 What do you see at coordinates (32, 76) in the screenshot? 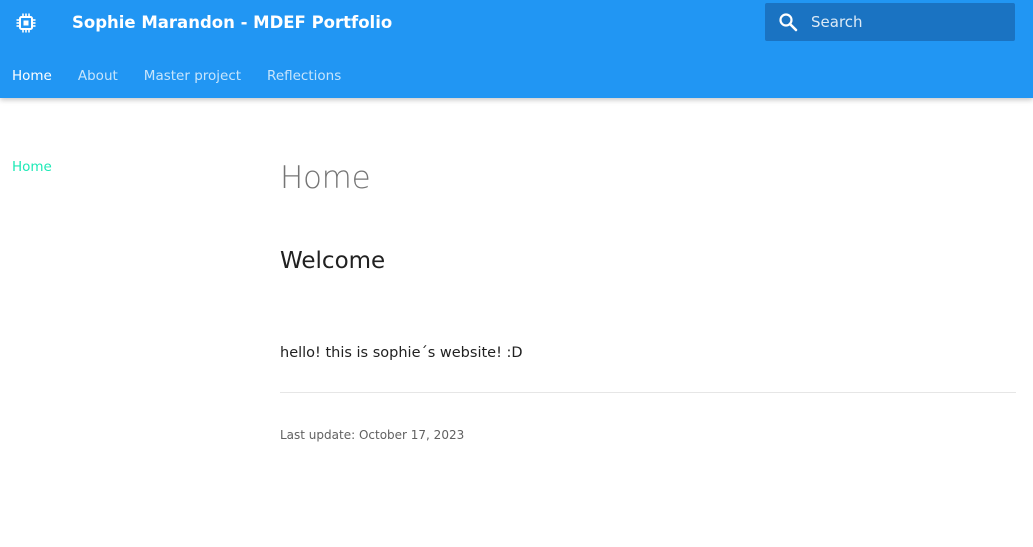
I see `tab-home: Home` at bounding box center [32, 76].